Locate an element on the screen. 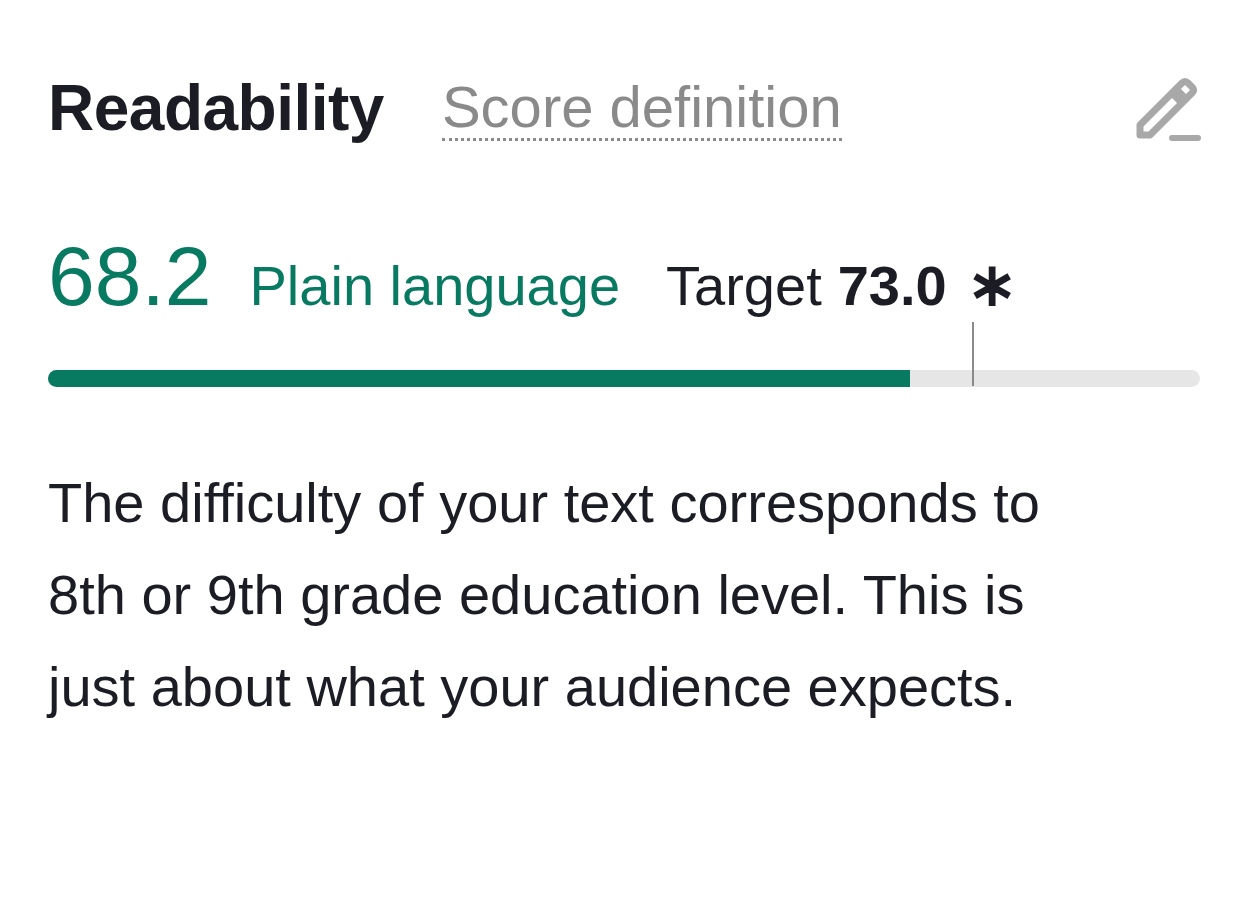 Image resolution: width=1248 pixels, height=924 pixels. target-value: 73.0 is located at coordinates (892, 285).